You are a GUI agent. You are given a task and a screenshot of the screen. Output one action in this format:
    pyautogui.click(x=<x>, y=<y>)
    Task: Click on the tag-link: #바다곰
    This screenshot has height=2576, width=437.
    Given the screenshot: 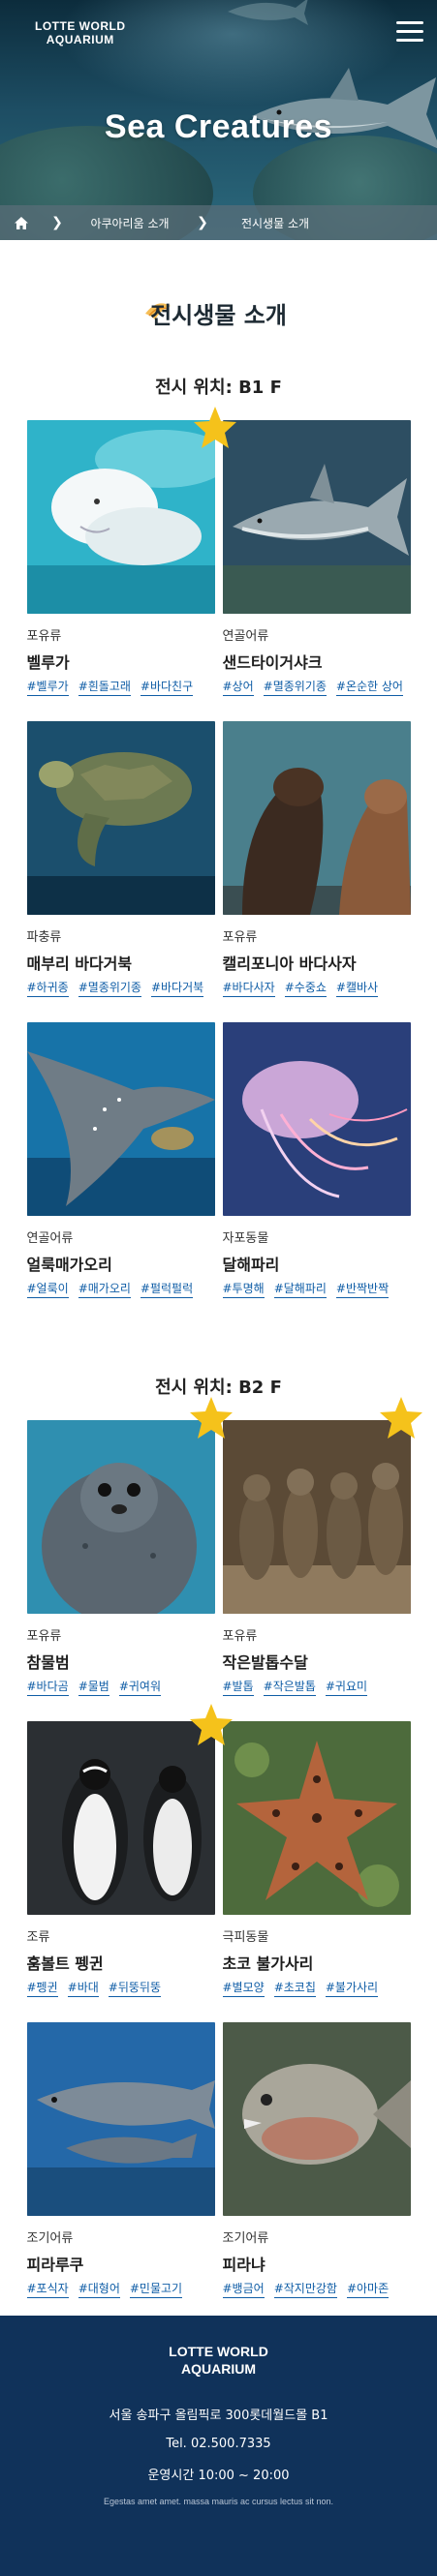 What is the action you would take?
    pyautogui.click(x=47, y=1688)
    